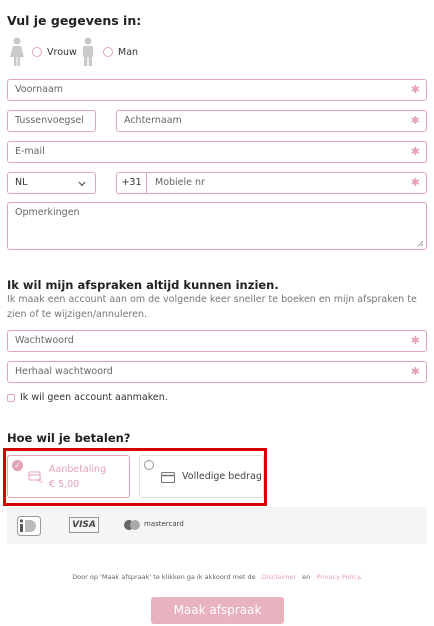 This screenshot has width=434, height=626. Describe the element at coordinates (11, 397) in the screenshot. I see `no-account-checkbox` at that location.